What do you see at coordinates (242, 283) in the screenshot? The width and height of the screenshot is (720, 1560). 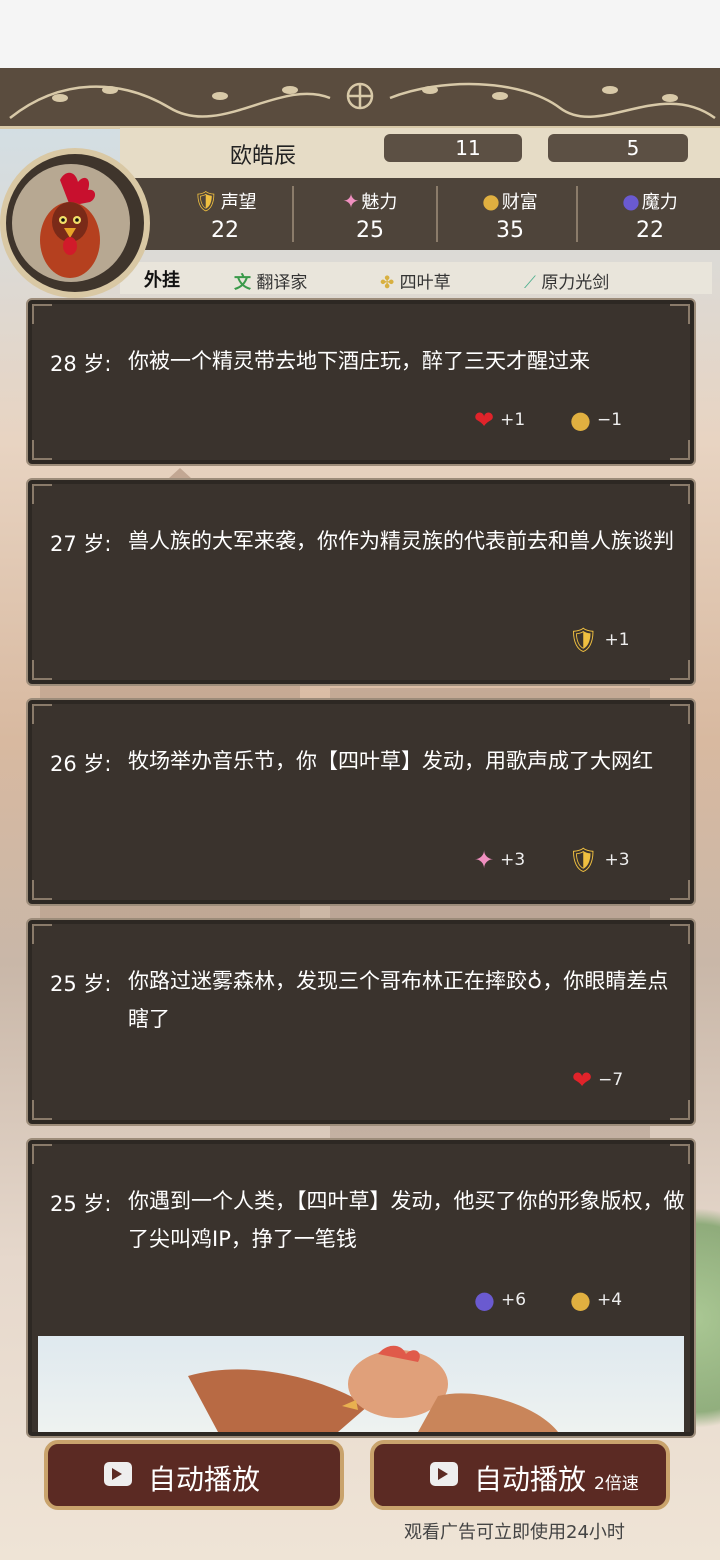 I see `translate-icon: 文` at bounding box center [242, 283].